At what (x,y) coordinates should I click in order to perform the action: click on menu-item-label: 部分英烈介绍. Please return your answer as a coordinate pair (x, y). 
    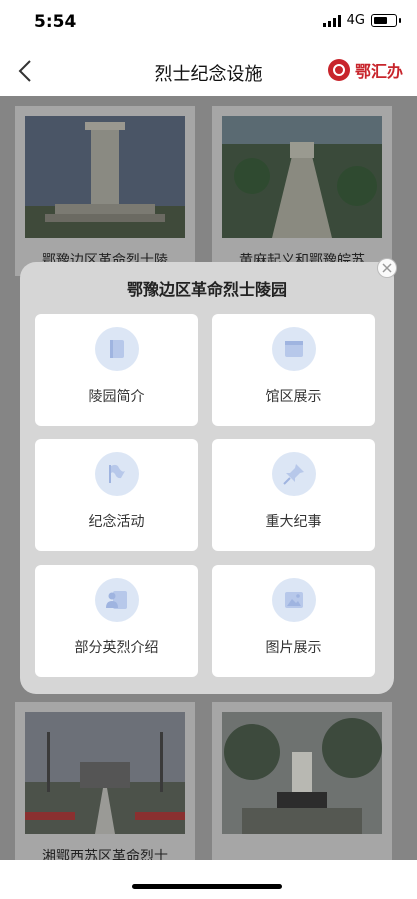
    Looking at the image, I should click on (116, 648).